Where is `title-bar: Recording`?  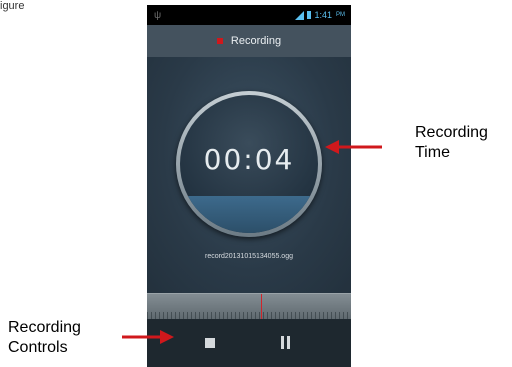 title-bar: Recording is located at coordinates (249, 41).